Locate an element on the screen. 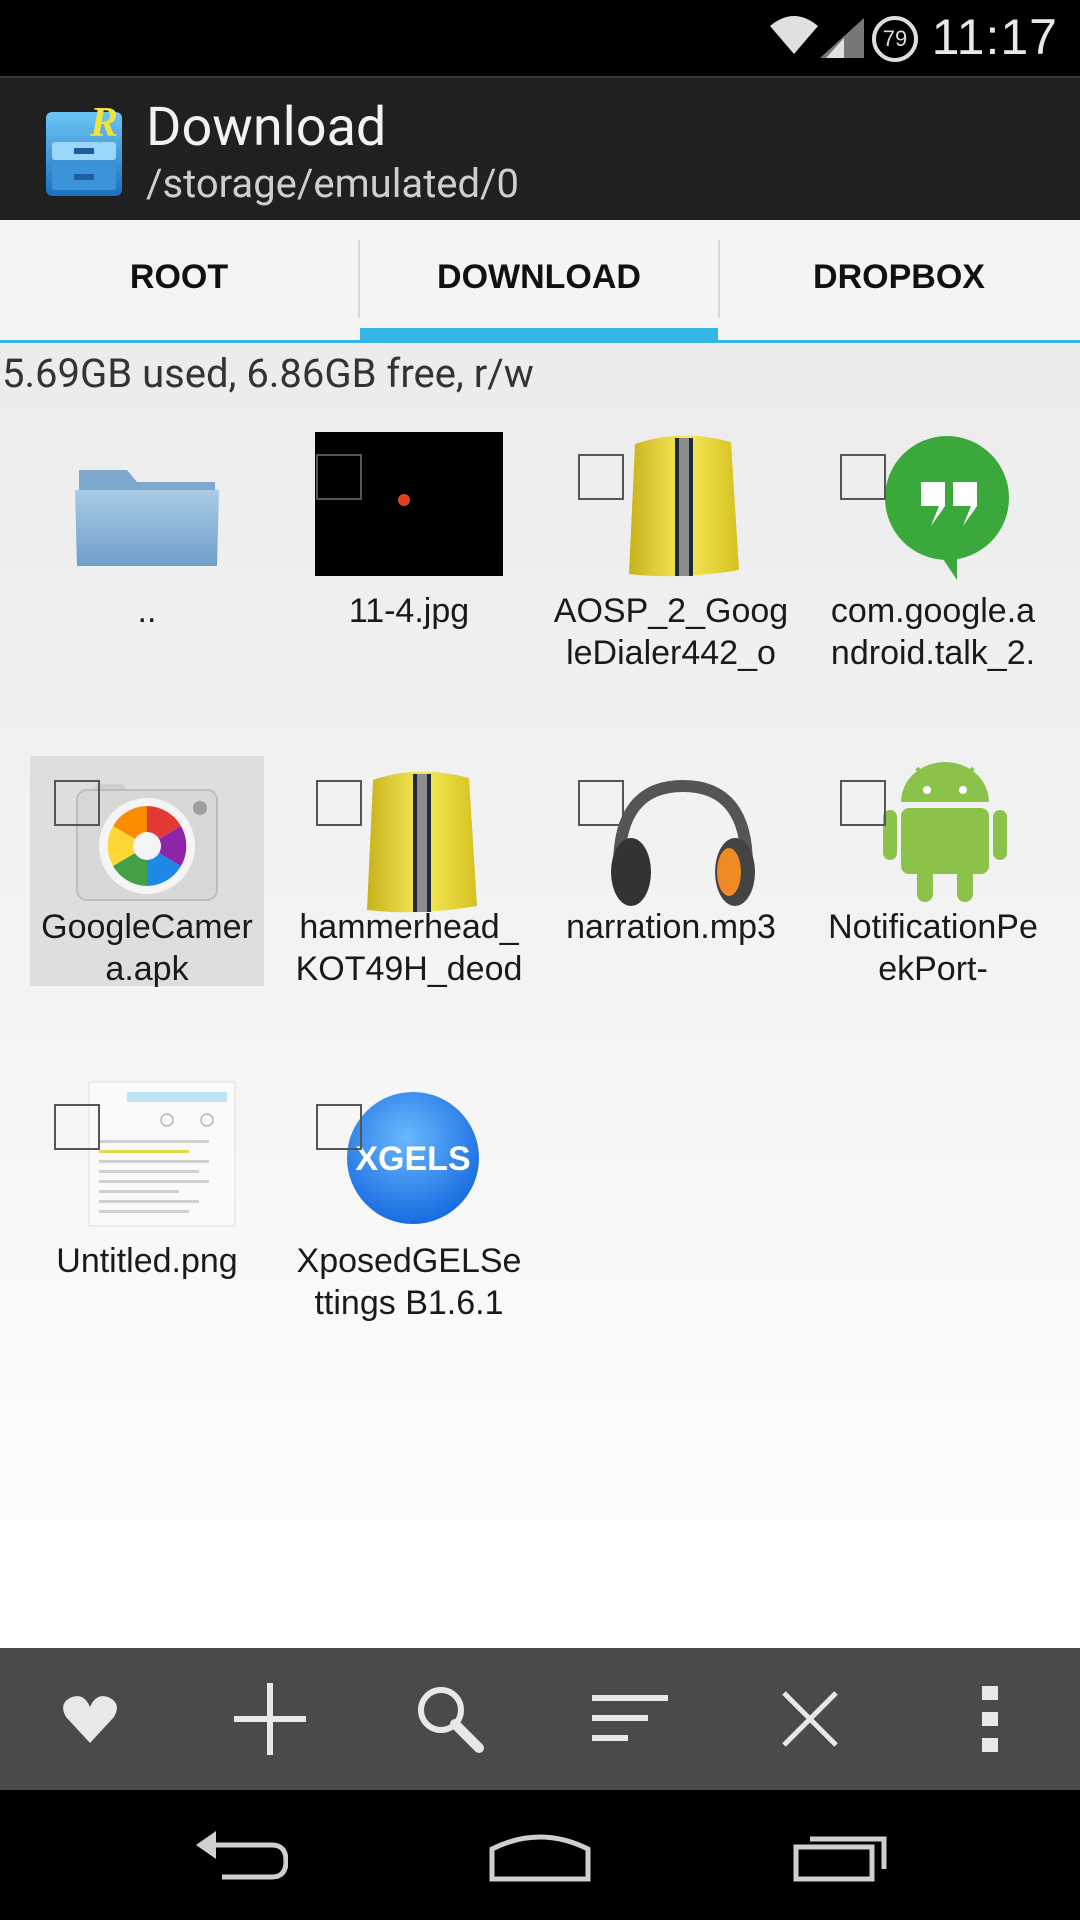  recents-button is located at coordinates (840, 1855).